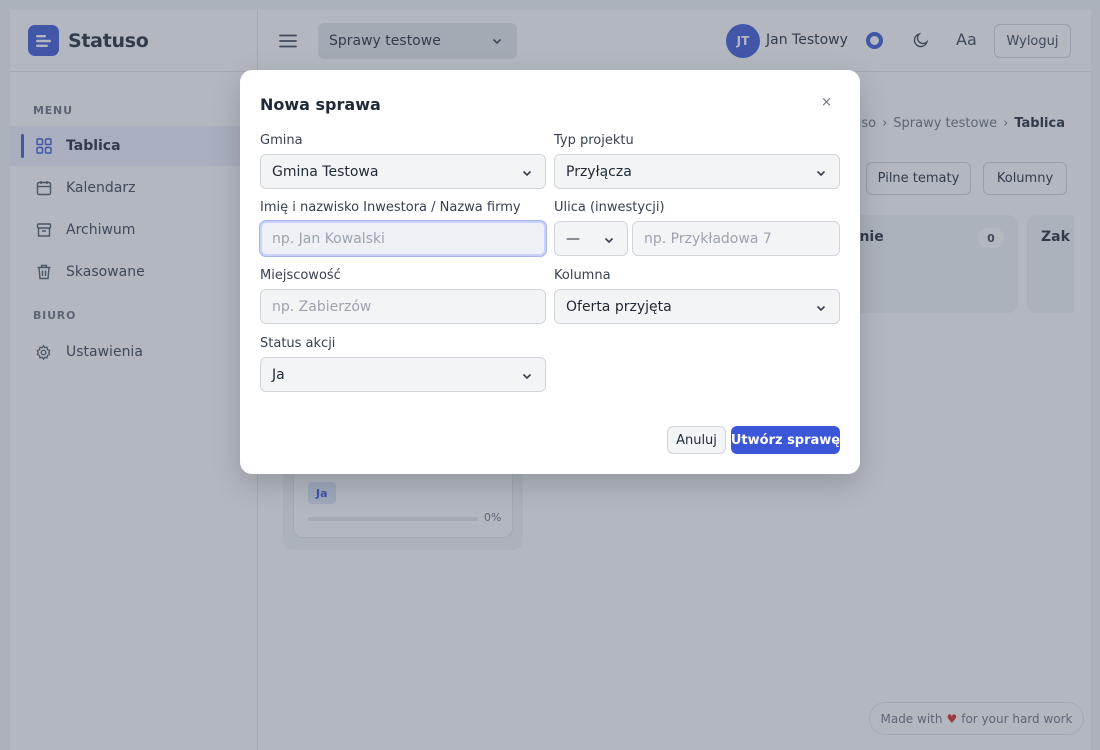  What do you see at coordinates (278, 374) in the screenshot?
I see `action-status-select-value: Ja` at bounding box center [278, 374].